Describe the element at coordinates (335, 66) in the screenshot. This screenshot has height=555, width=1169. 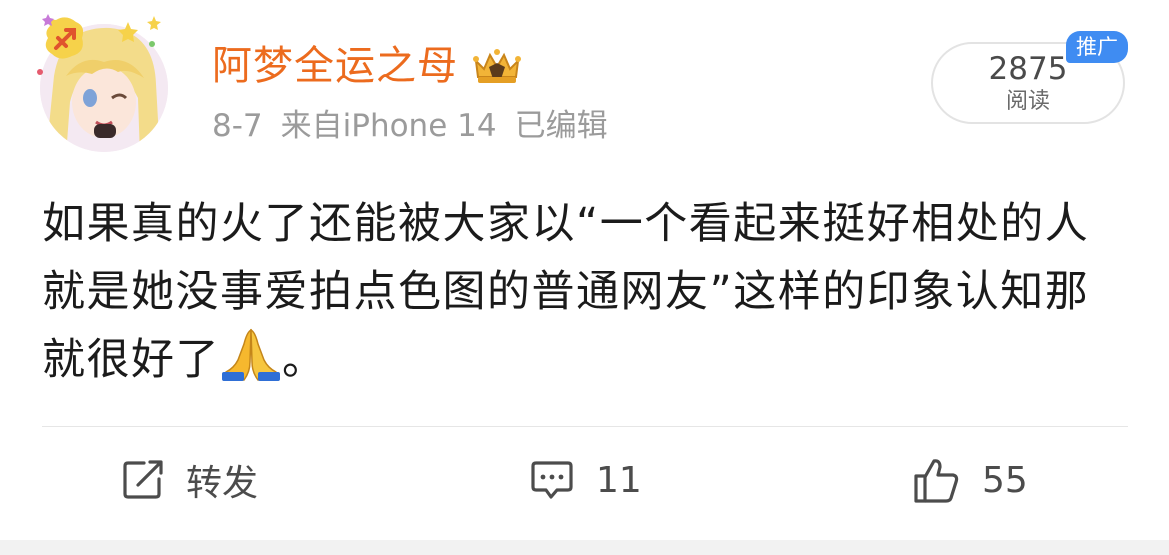
I see `username: 阿梦全运之母` at that location.